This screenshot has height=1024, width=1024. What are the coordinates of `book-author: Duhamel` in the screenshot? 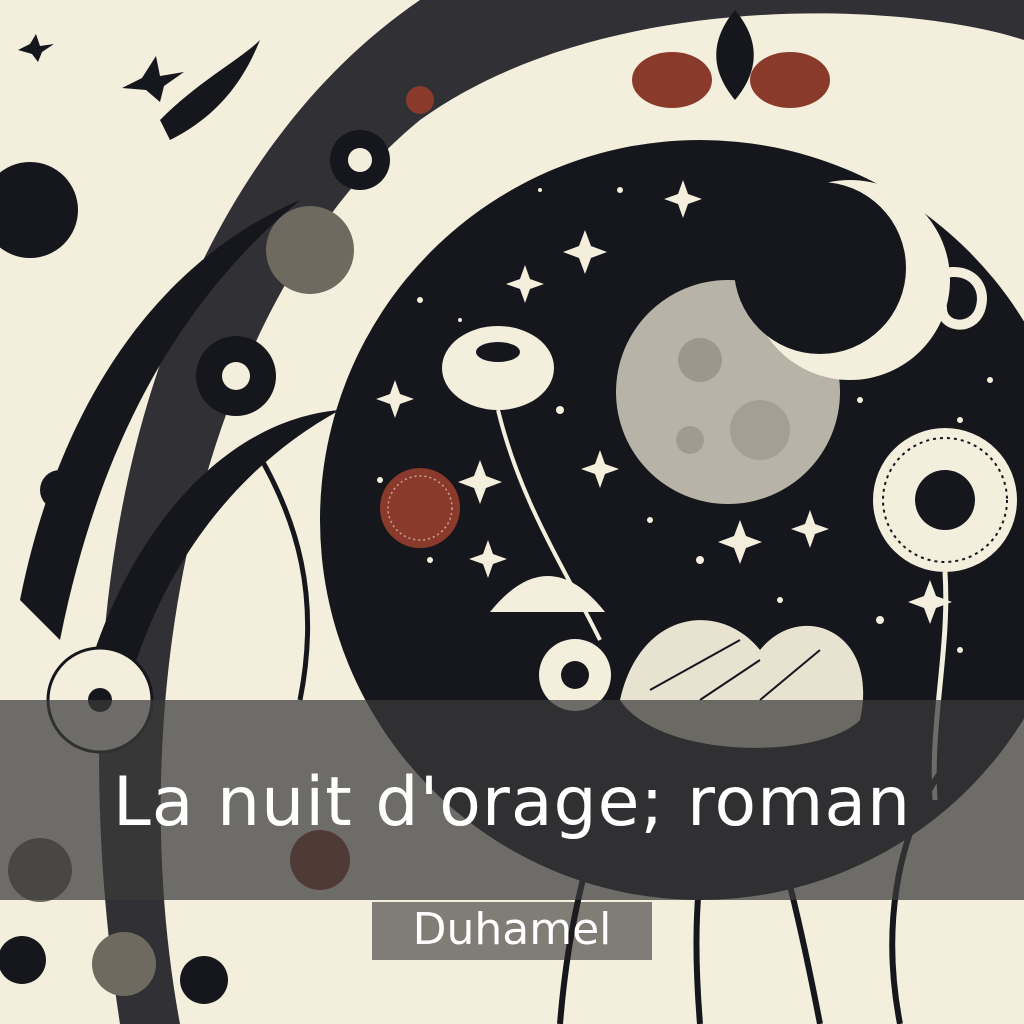 It's located at (512, 929).